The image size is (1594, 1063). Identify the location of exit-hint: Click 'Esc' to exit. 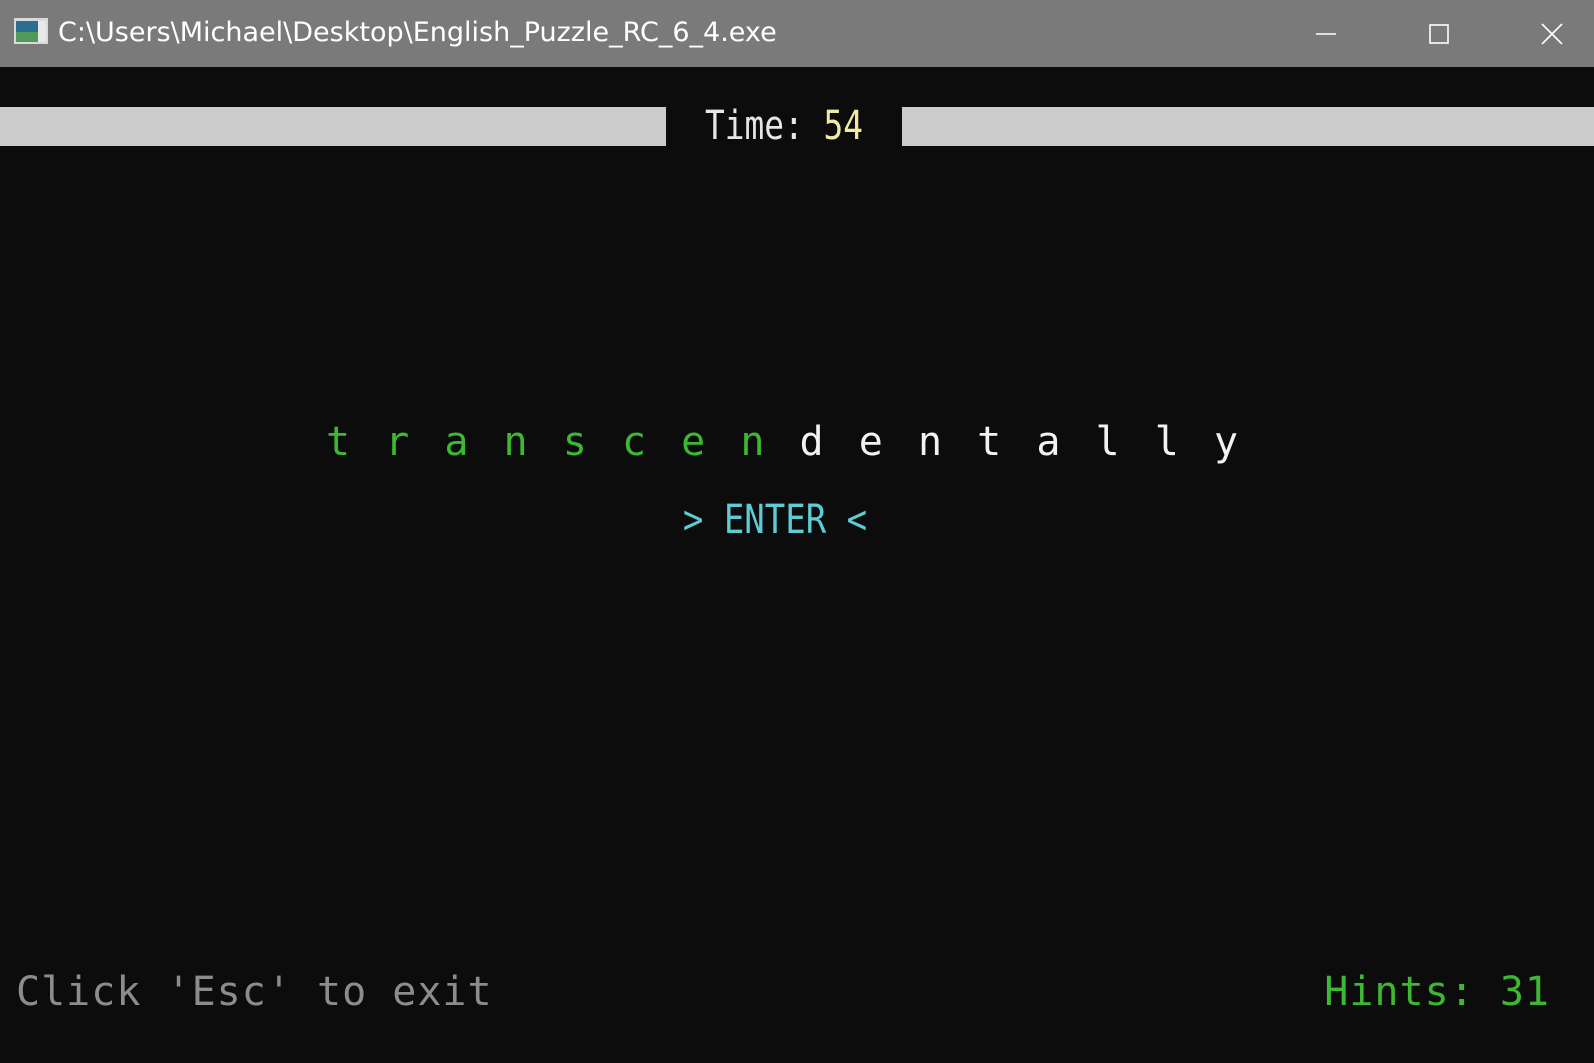
(254, 992).